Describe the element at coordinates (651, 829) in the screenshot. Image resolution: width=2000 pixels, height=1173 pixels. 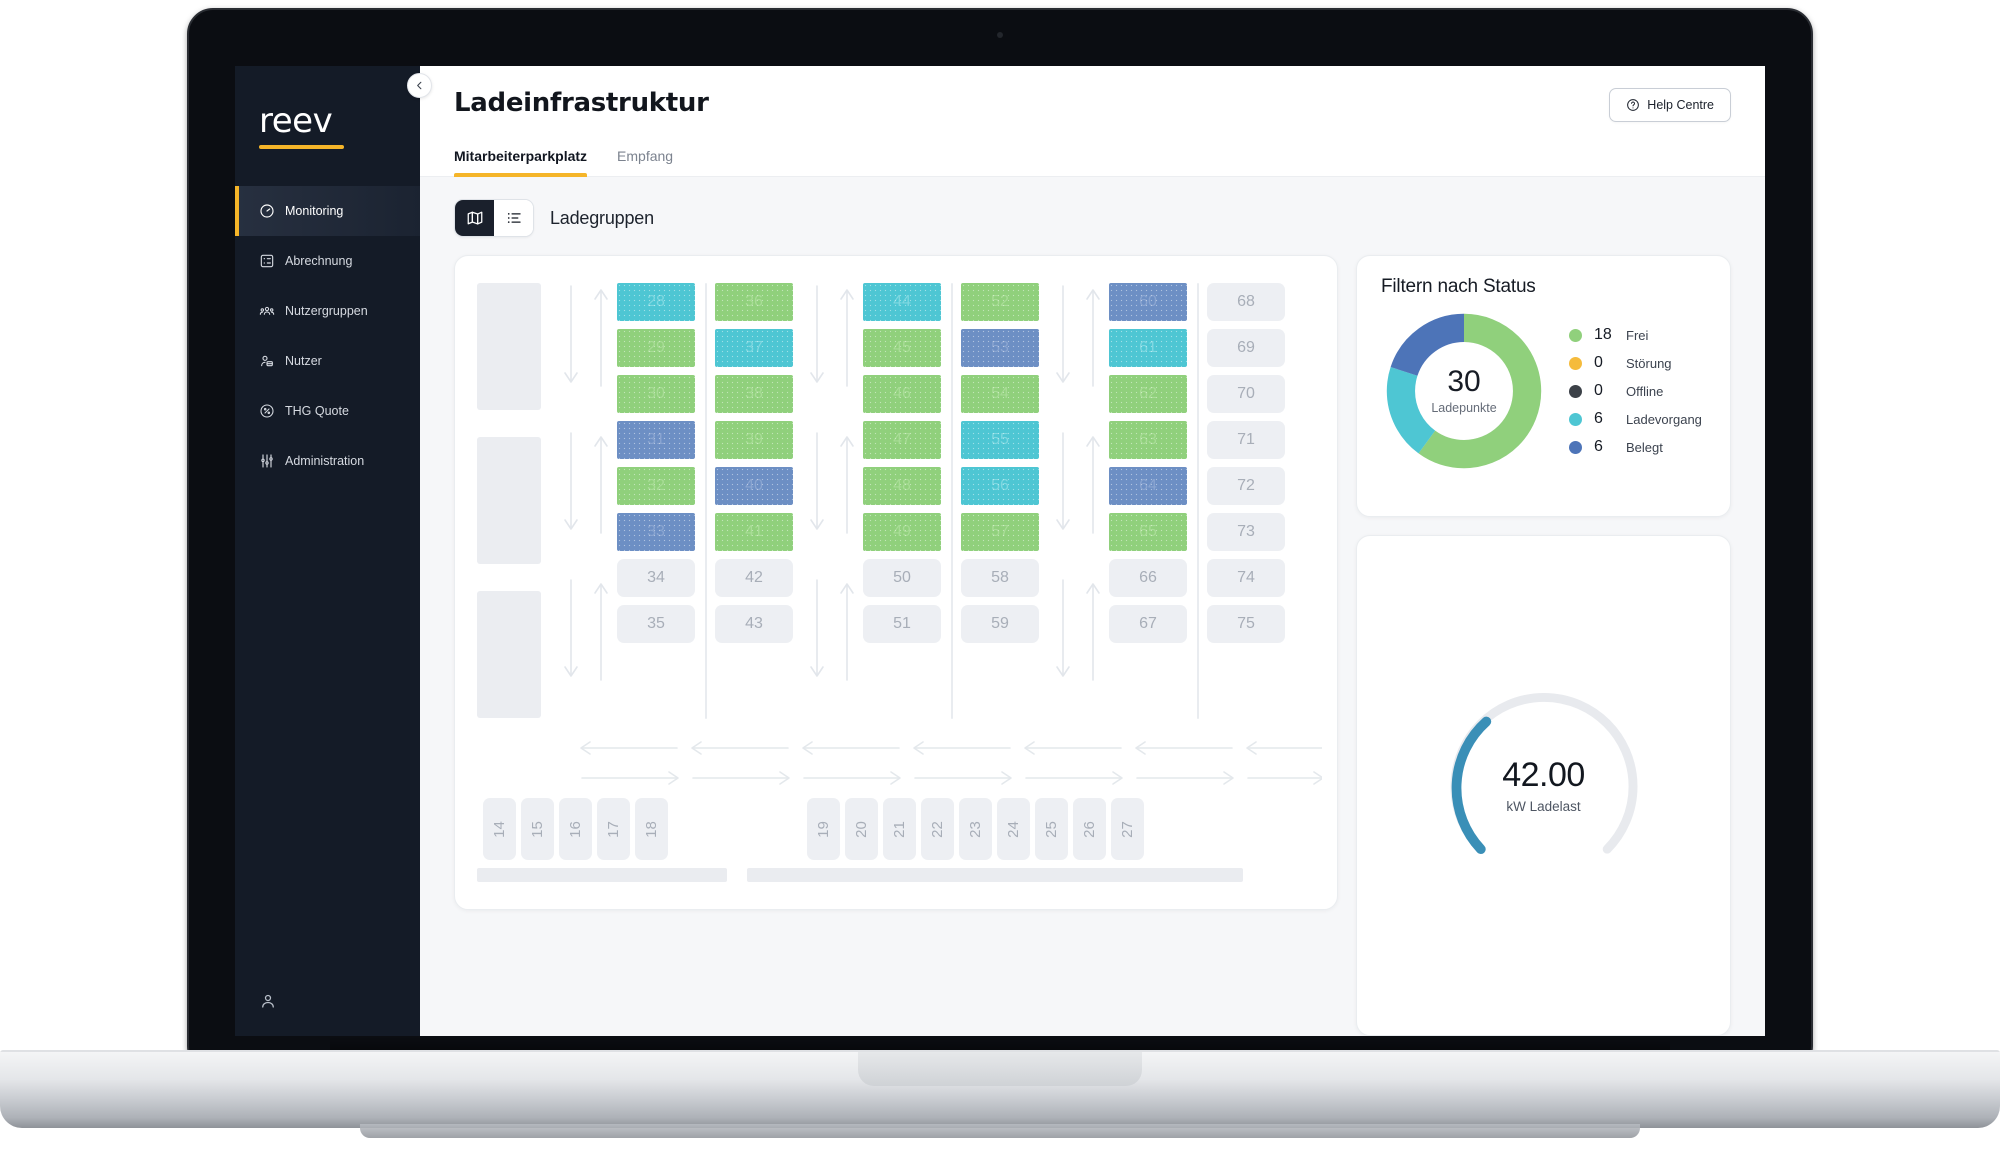
I see `parking-slot: 18` at that location.